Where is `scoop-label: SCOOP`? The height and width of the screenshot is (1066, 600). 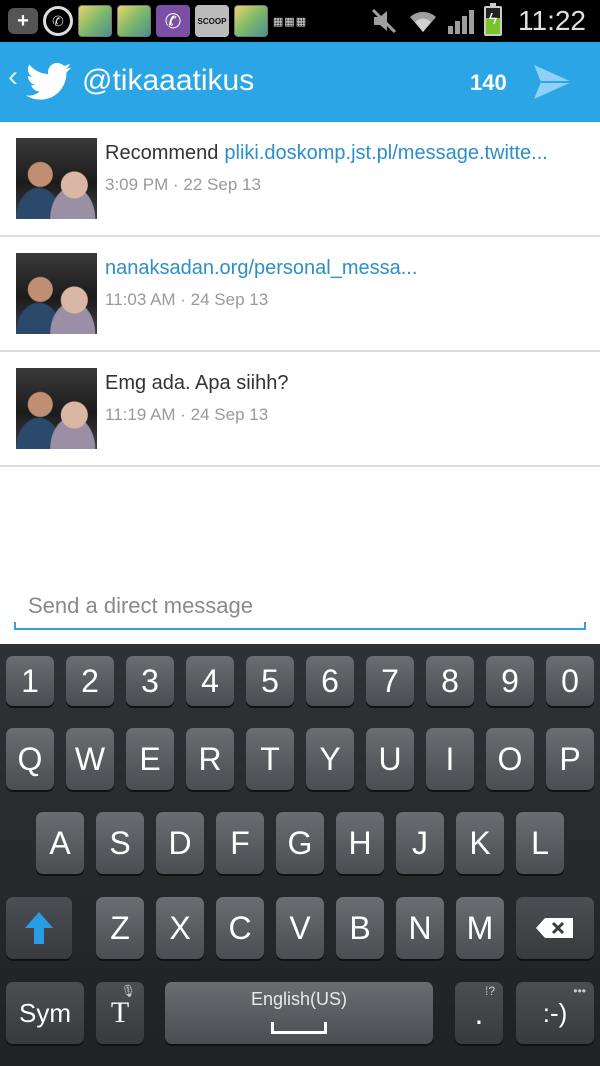 scoop-label: SCOOP is located at coordinates (212, 21).